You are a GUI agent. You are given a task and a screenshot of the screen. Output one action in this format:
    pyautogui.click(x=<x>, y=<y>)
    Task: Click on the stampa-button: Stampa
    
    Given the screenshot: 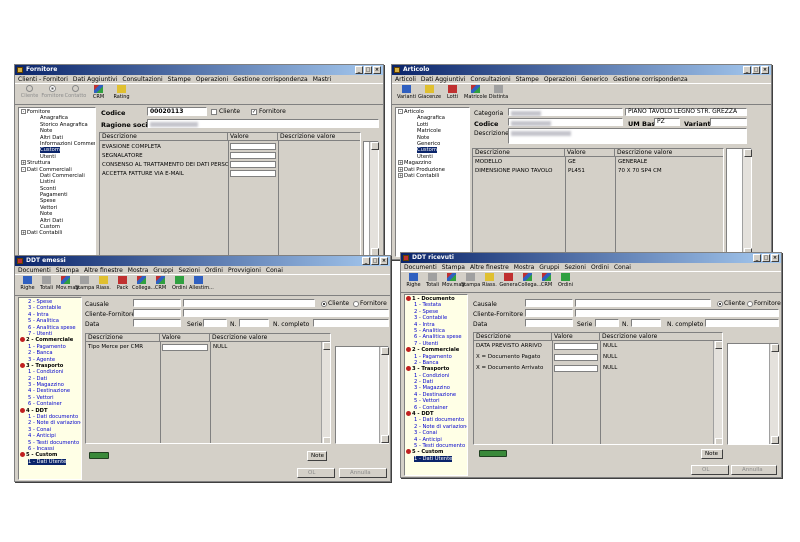 What is the action you would take?
    pyautogui.click(x=84, y=285)
    